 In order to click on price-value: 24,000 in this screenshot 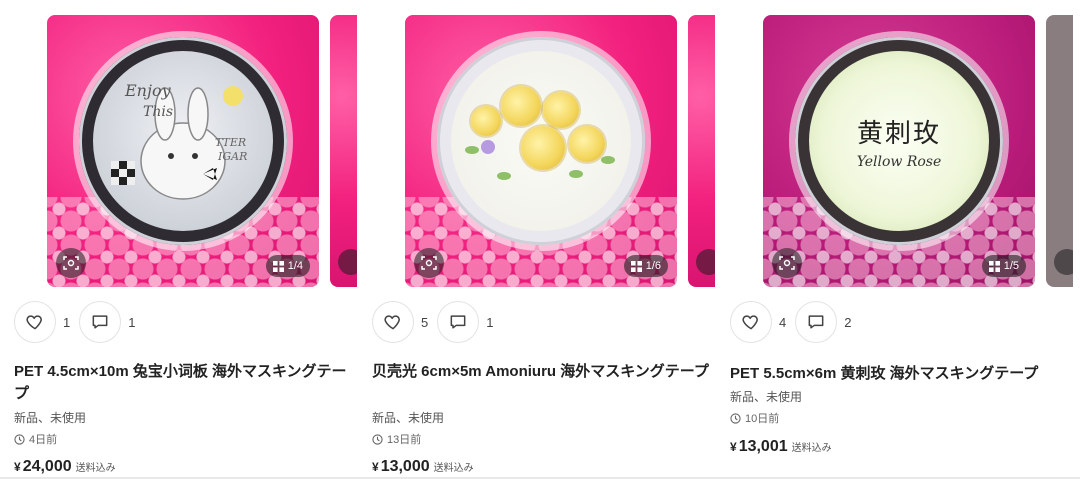, I will do `click(47, 466)`.